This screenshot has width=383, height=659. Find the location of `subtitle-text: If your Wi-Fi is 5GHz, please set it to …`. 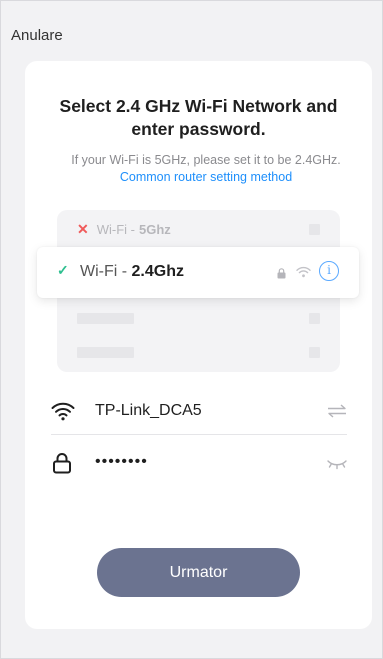

subtitle-text: If your Wi-Fi is 5GHz, please set it to … is located at coordinates (206, 160).